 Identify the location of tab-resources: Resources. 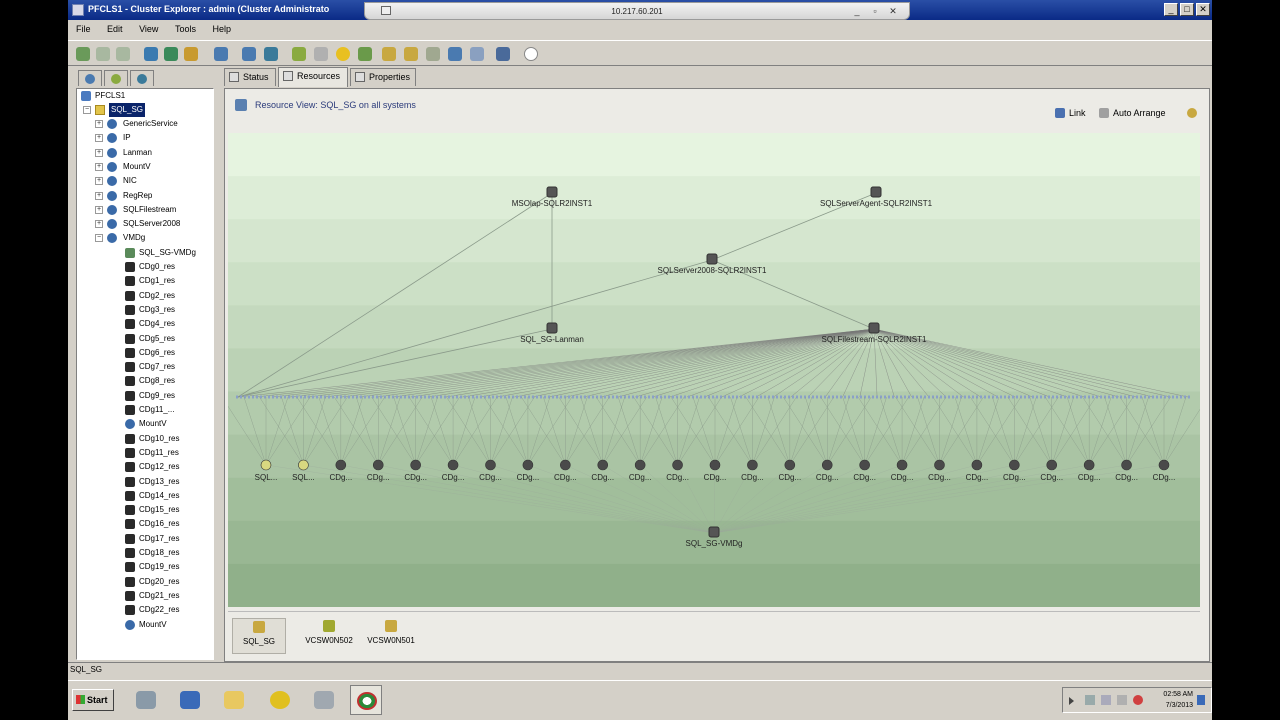
(313, 77).